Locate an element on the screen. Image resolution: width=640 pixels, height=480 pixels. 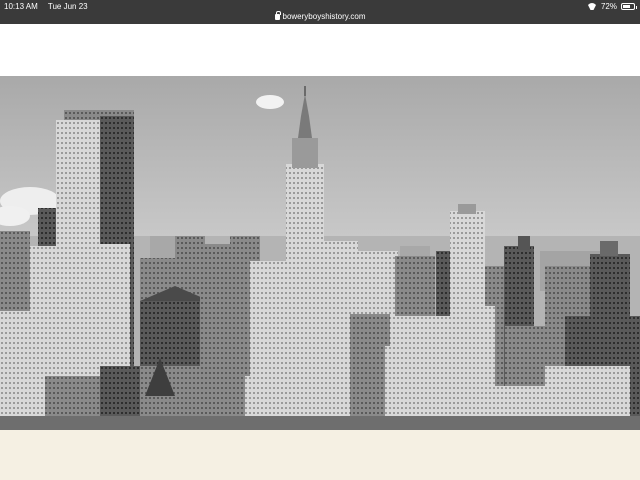
url-text: boweryboyshistory.com is located at coordinates (324, 16).